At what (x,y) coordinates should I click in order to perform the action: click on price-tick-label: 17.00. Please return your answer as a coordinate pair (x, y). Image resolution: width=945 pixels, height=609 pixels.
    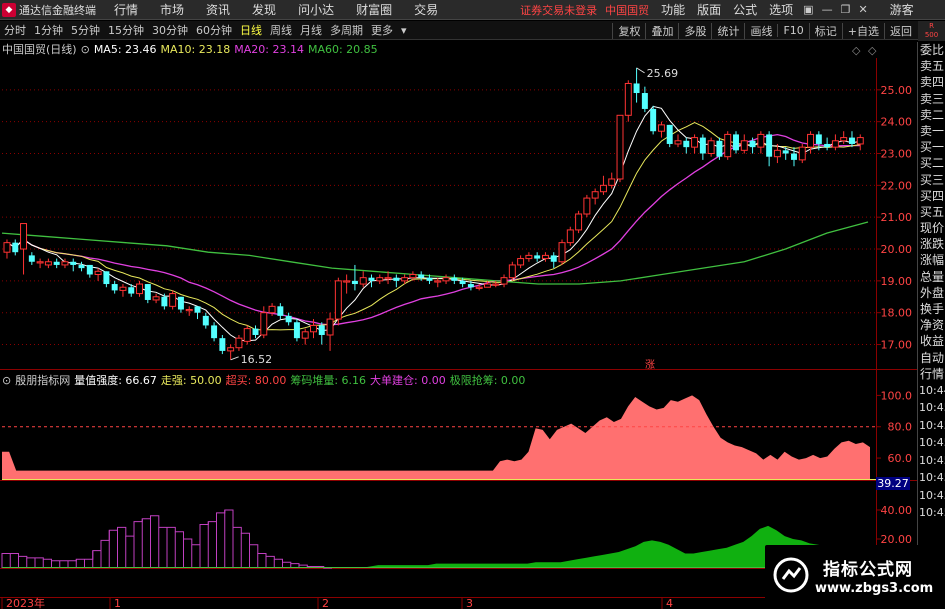
    Looking at the image, I should click on (897, 345).